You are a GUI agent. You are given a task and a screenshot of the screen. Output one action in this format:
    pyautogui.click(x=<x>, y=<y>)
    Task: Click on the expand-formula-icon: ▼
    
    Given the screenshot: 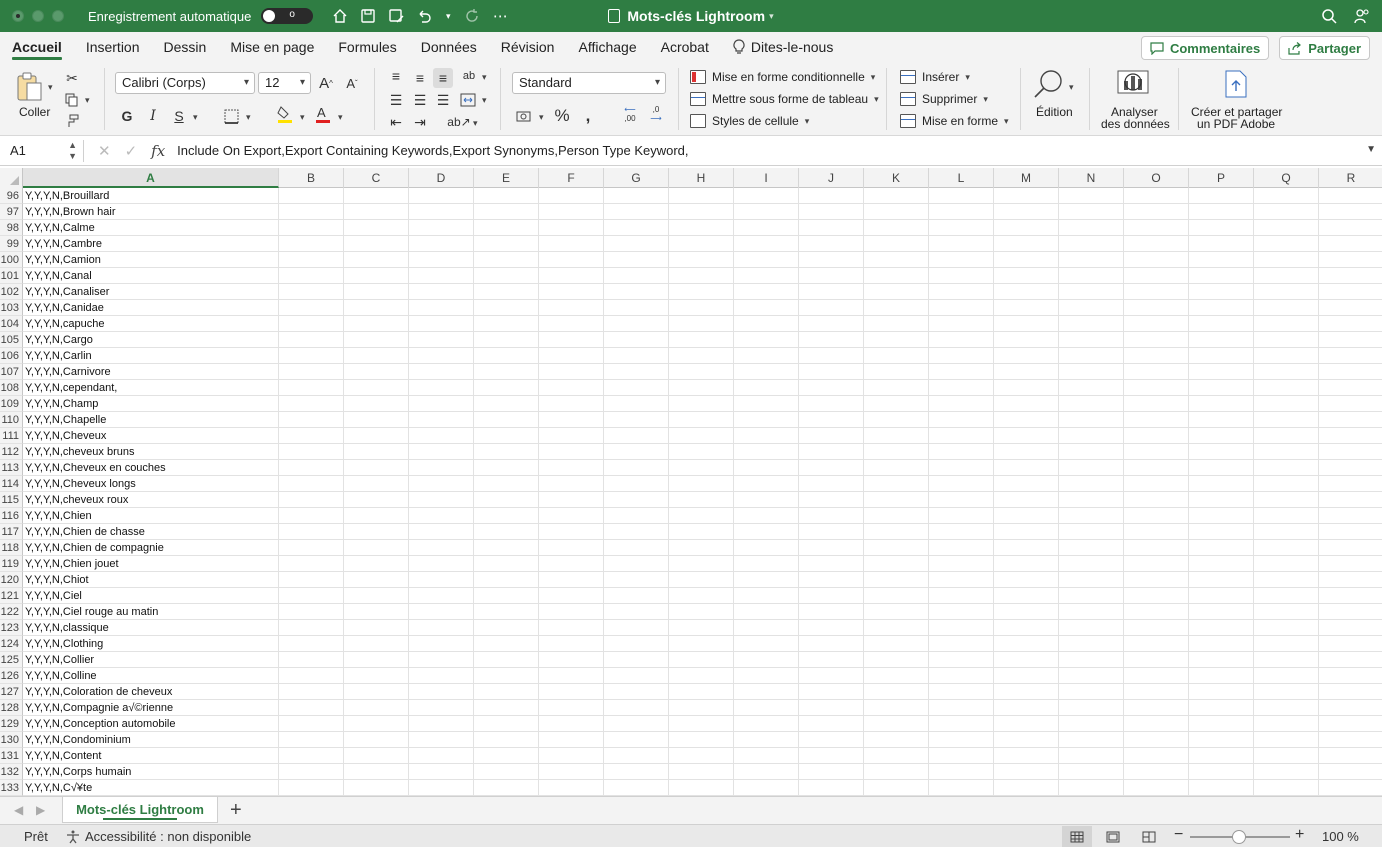 What is the action you would take?
    pyautogui.click(x=1371, y=149)
    